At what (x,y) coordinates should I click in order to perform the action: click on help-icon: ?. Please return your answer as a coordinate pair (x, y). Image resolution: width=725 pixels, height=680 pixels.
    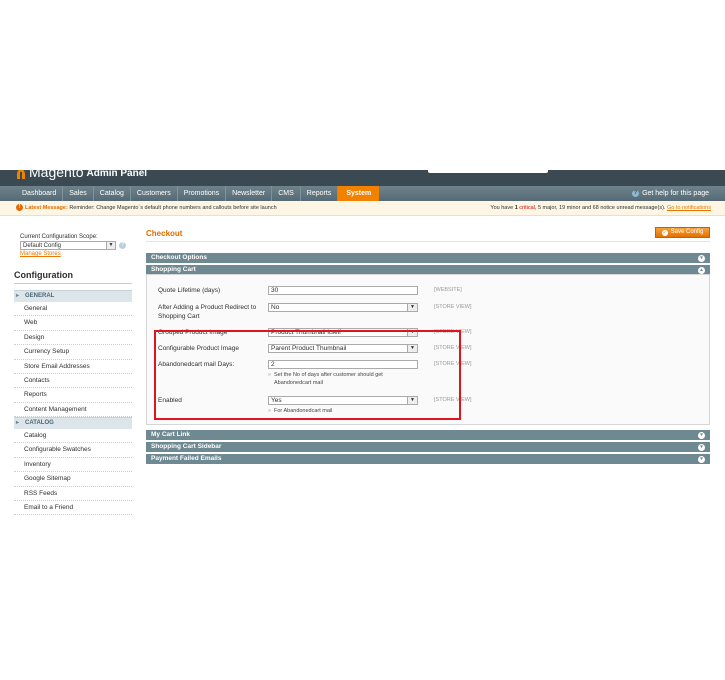
    Looking at the image, I should click on (636, 193).